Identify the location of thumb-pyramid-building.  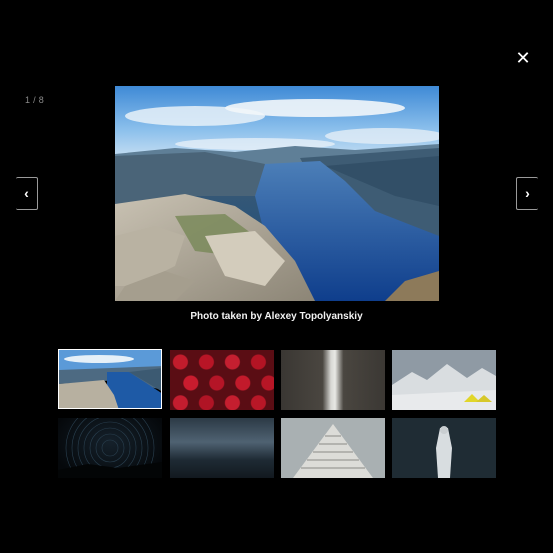
(333, 448).